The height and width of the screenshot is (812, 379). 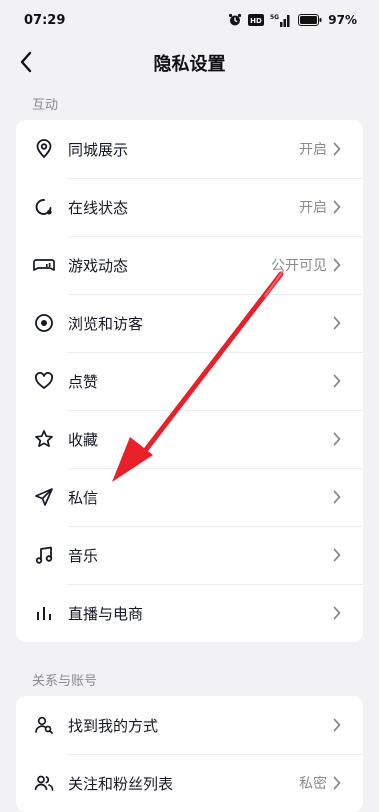 I want to click on svg-text: HD, so click(x=256, y=21).